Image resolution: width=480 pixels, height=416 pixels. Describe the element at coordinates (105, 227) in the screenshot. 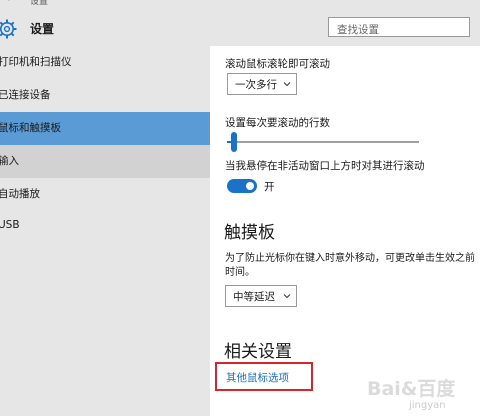

I see `sidebar-item-usb: USB` at that location.